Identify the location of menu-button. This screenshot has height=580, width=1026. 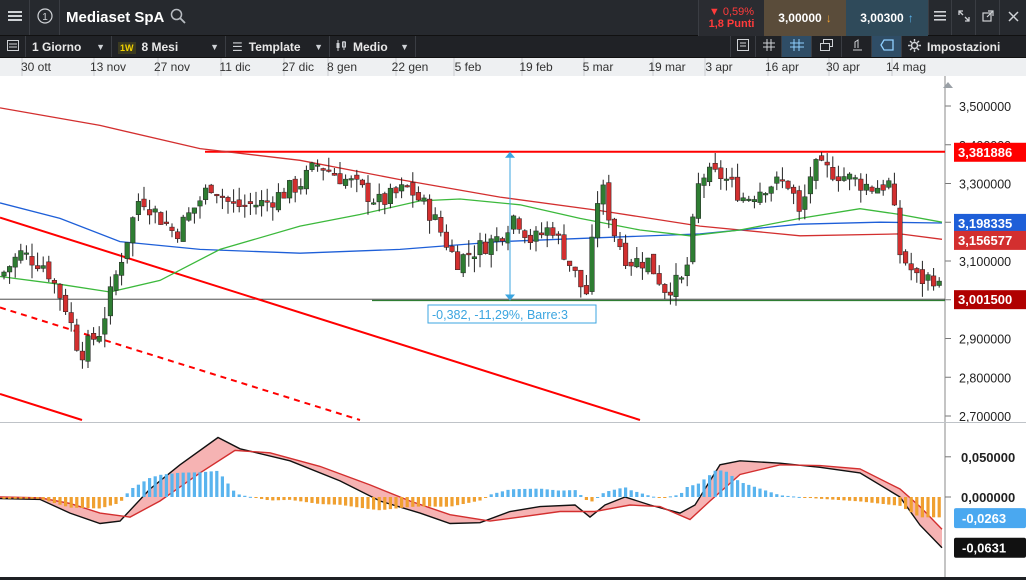
(15, 17).